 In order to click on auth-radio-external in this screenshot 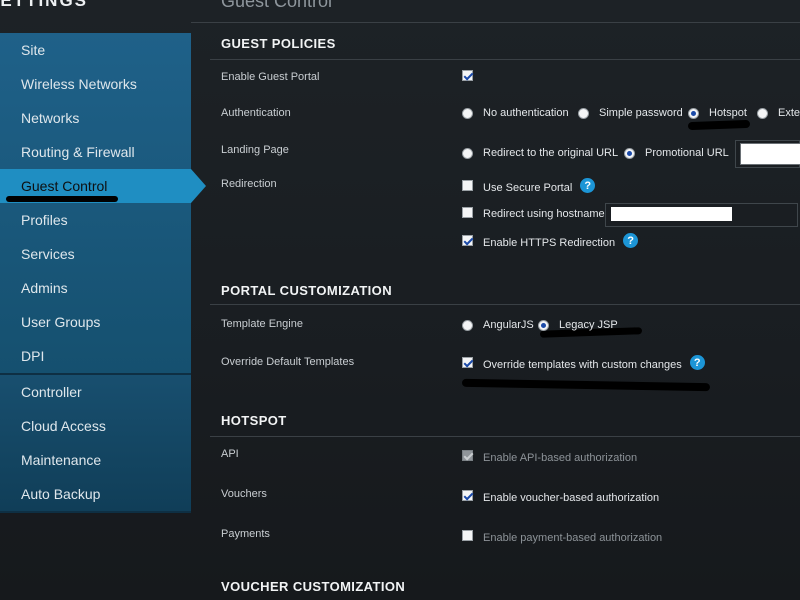, I will do `click(762, 113)`.